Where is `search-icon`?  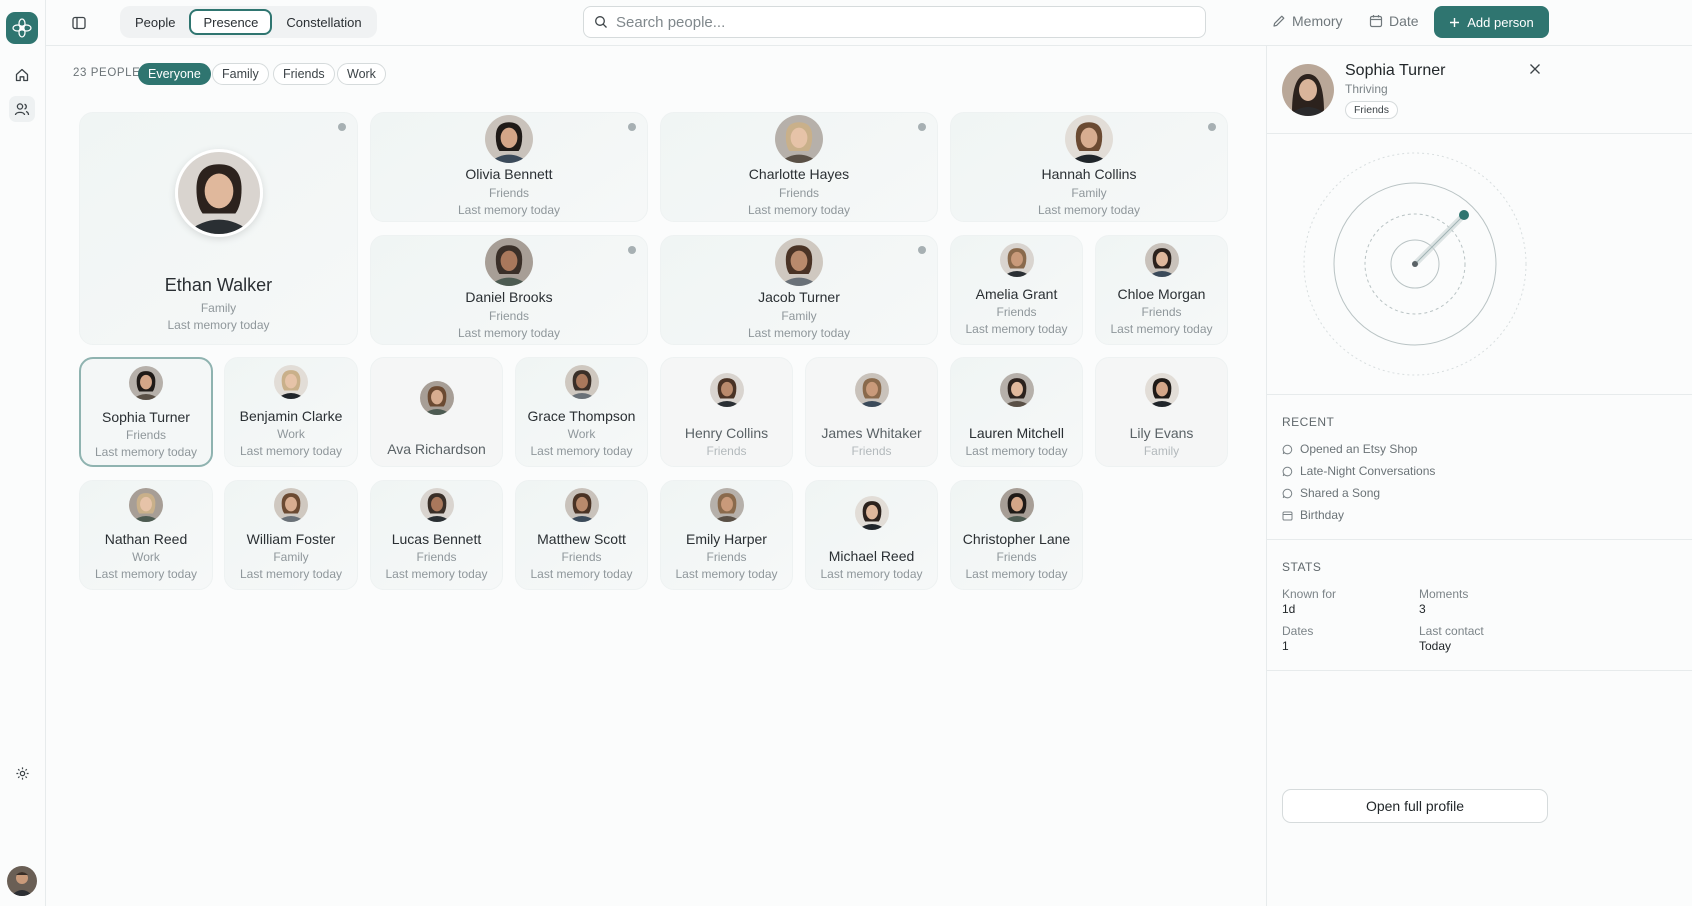 search-icon is located at coordinates (601, 22).